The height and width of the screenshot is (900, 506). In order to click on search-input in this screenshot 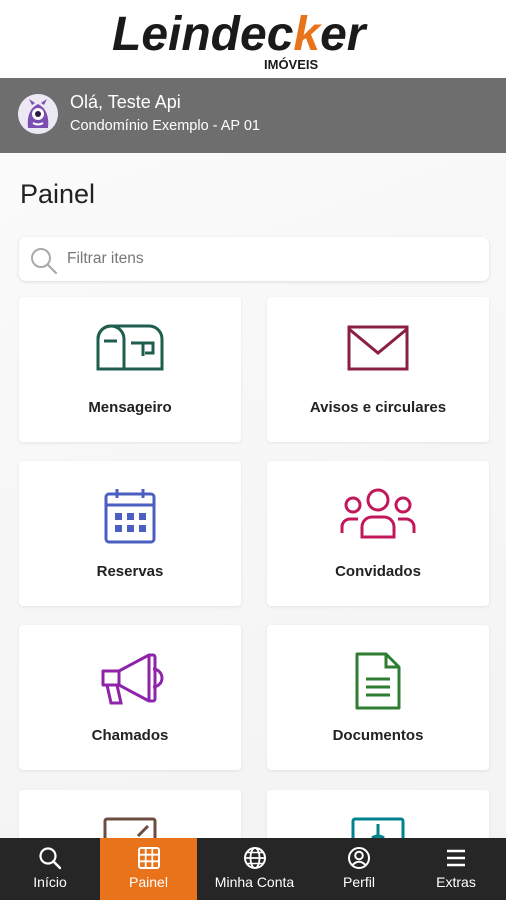, I will do `click(272, 259)`.